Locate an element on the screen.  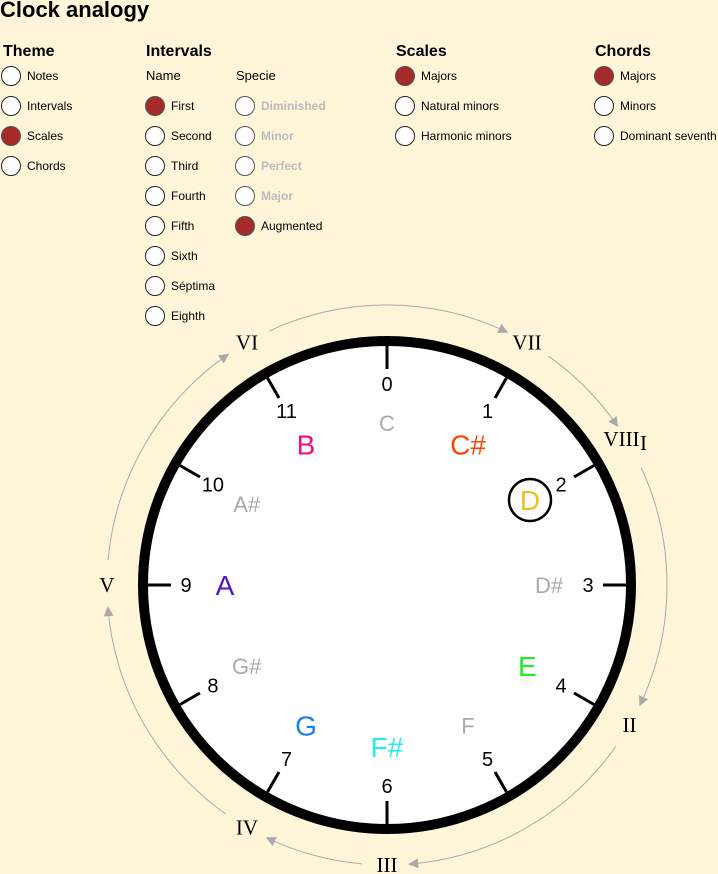
hour-label: 11 is located at coordinates (286, 412).